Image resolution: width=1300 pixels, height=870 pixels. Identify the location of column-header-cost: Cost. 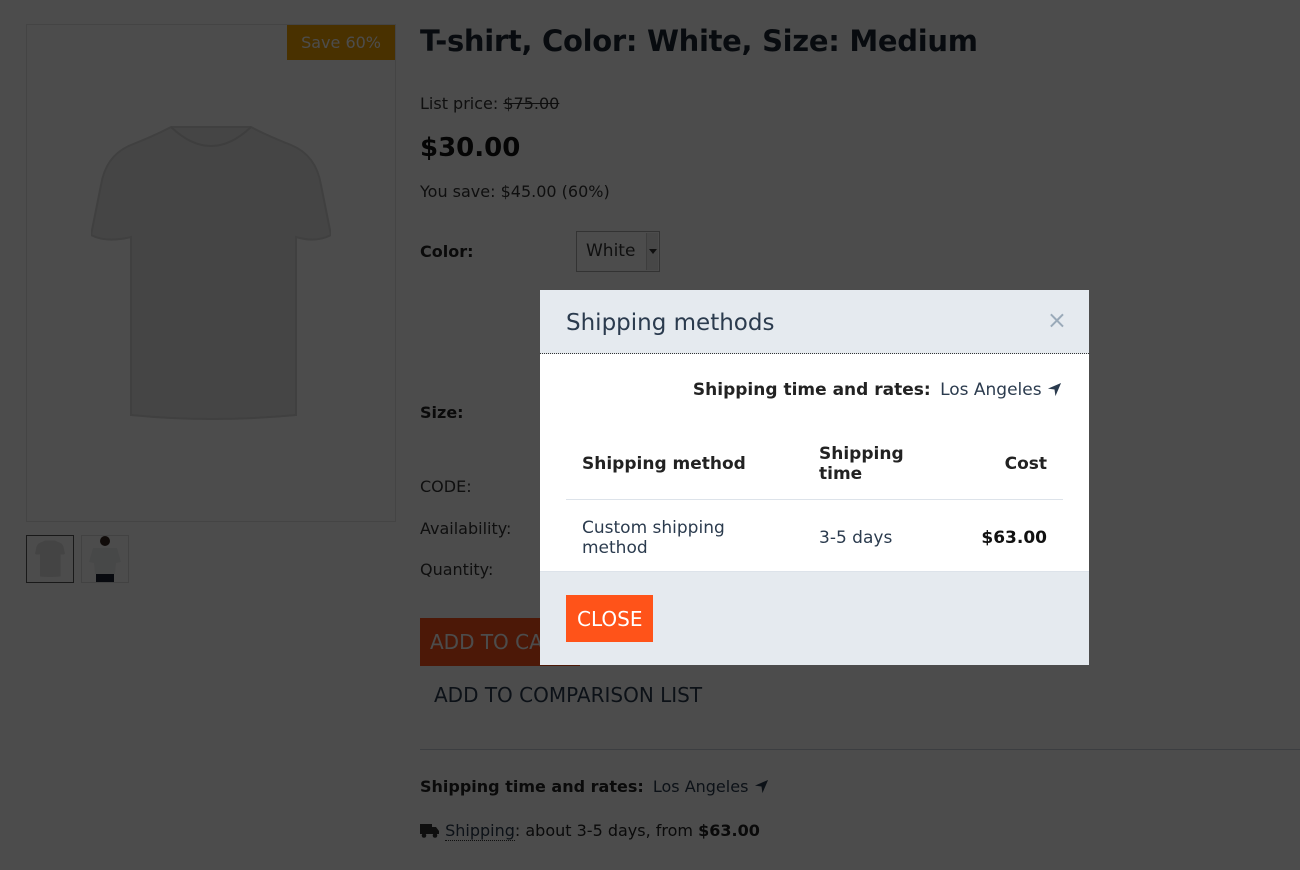
(1014, 465).